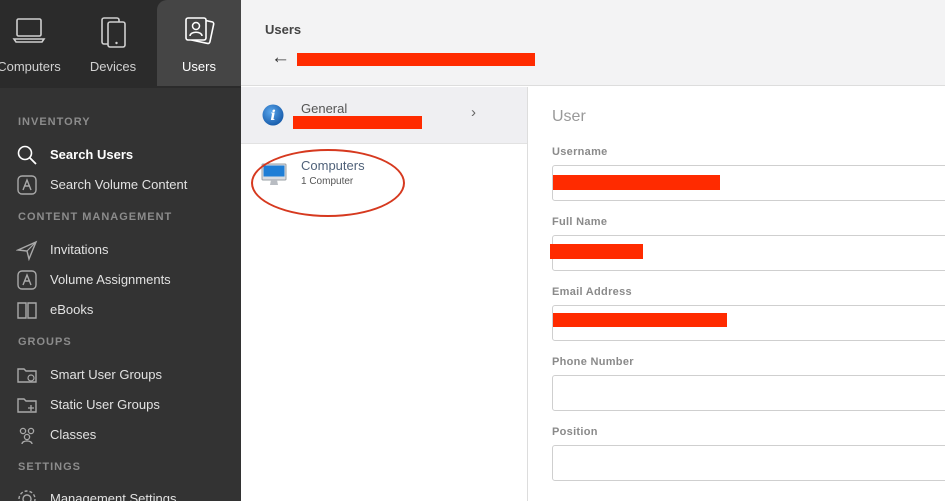  Describe the element at coordinates (416, 59) in the screenshot. I see `redacted-user-name` at that location.